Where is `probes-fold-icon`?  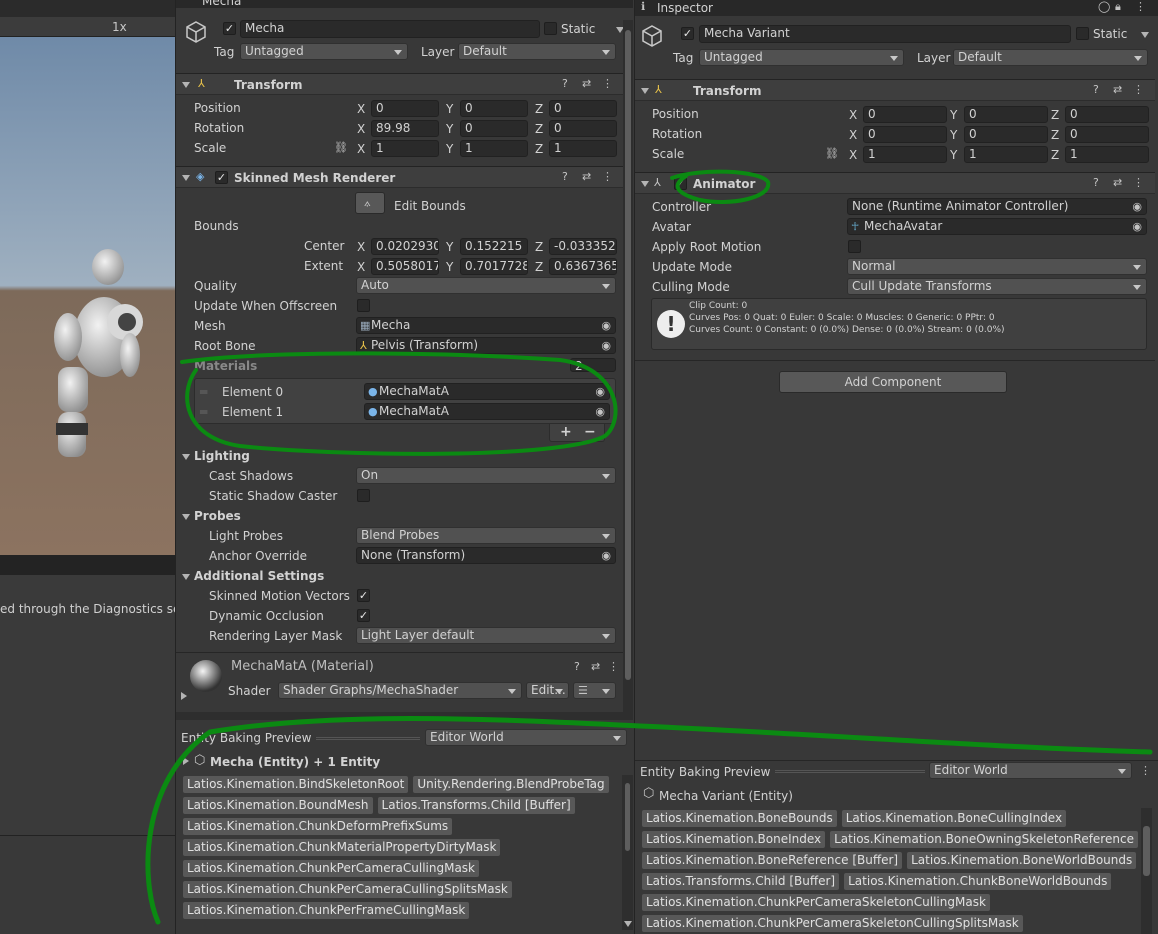 probes-fold-icon is located at coordinates (186, 517).